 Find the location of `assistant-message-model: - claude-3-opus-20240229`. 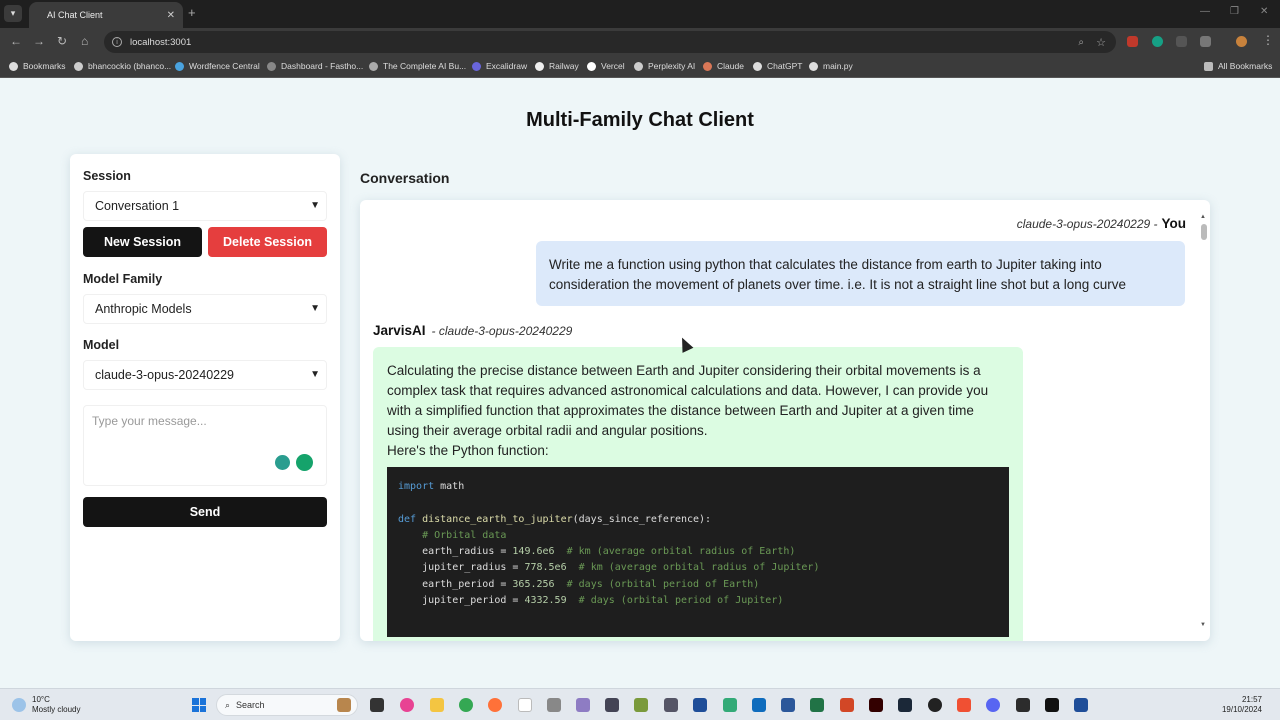

assistant-message-model: - claude-3-opus-20240229 is located at coordinates (502, 331).